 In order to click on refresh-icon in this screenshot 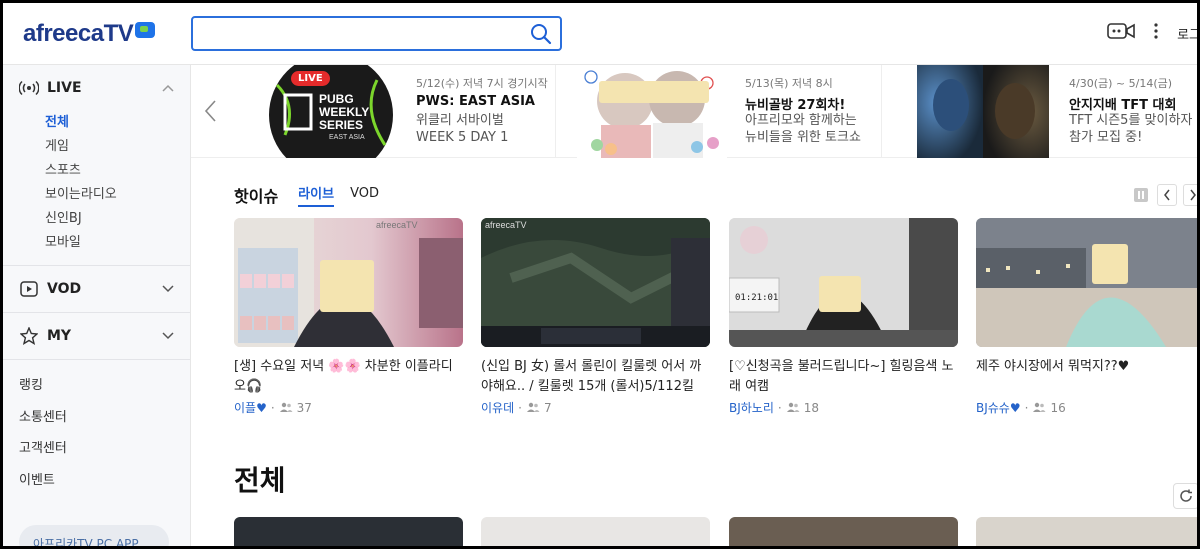, I will do `click(1186, 495)`.